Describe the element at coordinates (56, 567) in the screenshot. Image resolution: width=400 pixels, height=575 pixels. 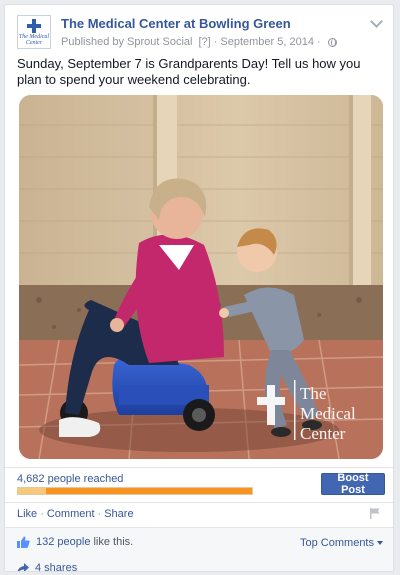
I see `shares-count: 4 shares` at that location.